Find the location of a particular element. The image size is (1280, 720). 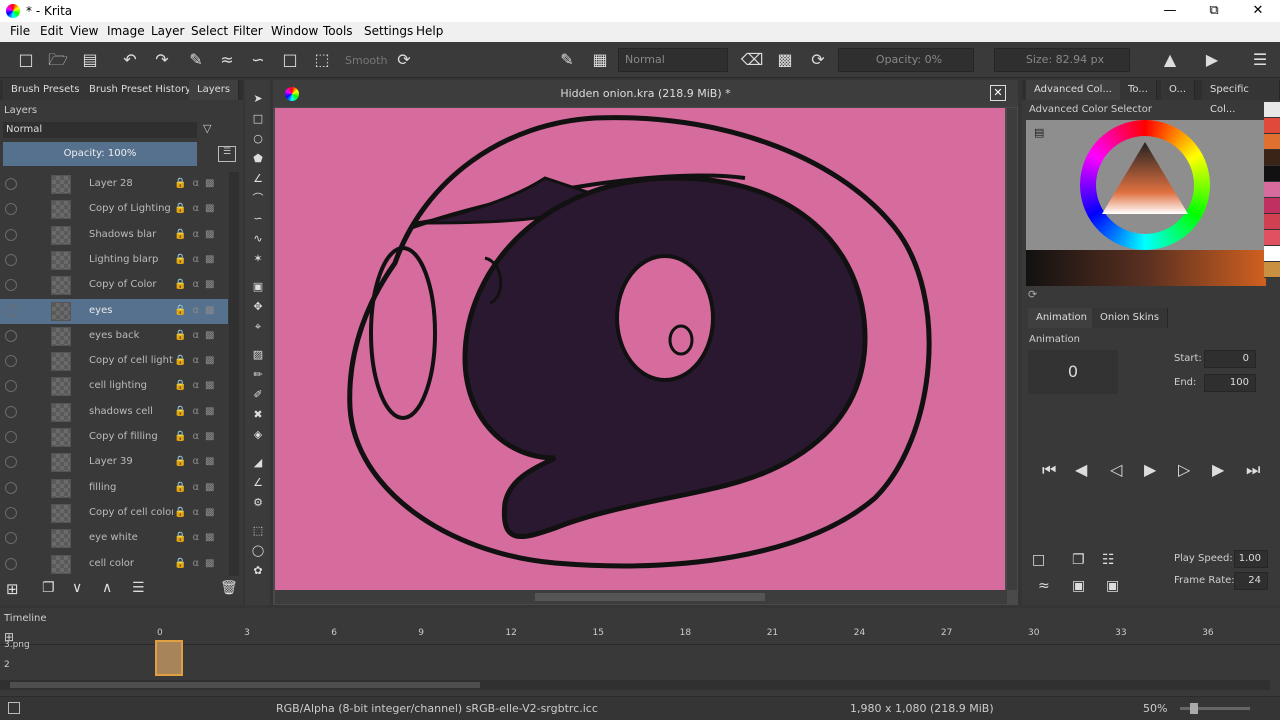

layer-name: Layer 28 is located at coordinates (131, 183).